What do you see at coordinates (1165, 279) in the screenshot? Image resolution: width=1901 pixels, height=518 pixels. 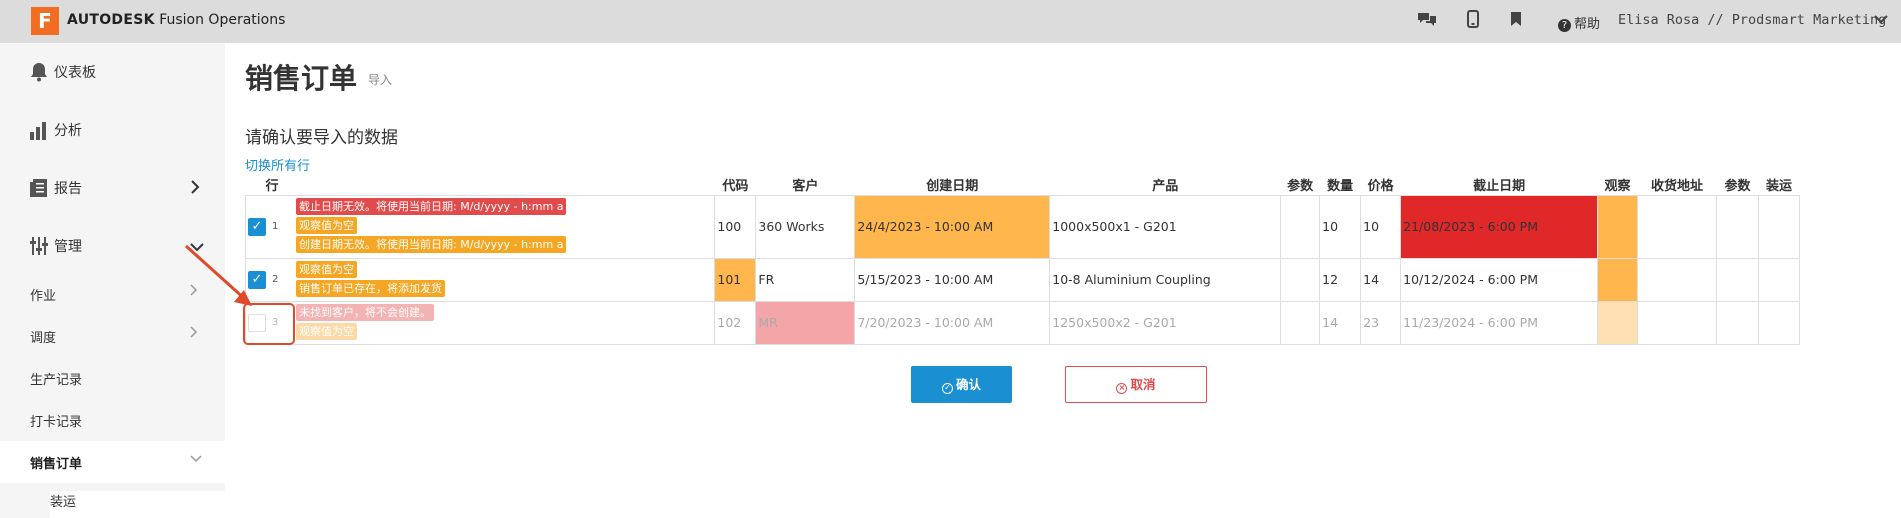 I see `cell-product: 10-8 Aluminium Coupling` at bounding box center [1165, 279].